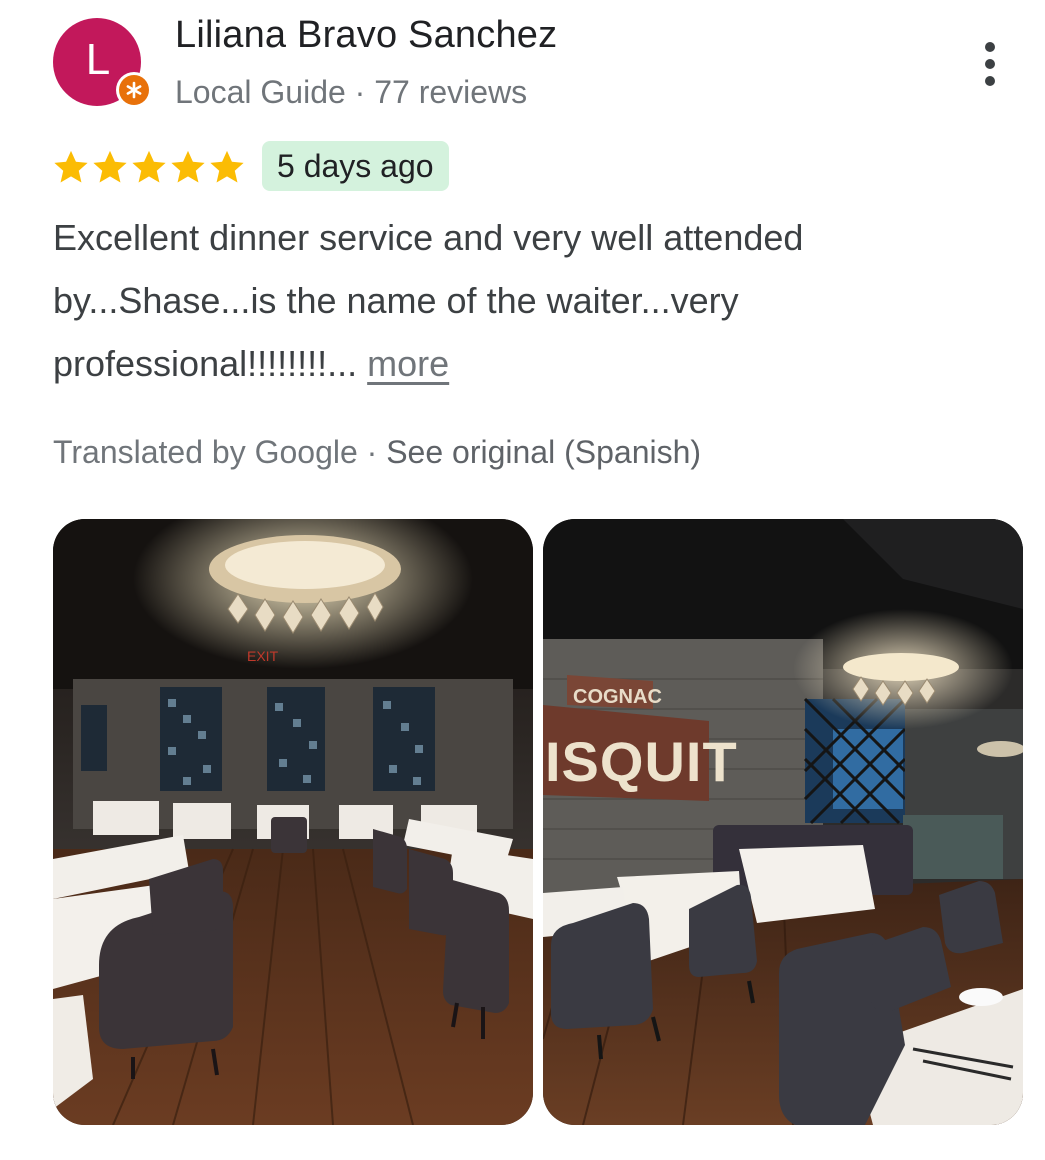 Image resolution: width=1045 pixels, height=1160 pixels. Describe the element at coordinates (617, 697) in the screenshot. I see `sign-text-top: COGNAC` at that location.